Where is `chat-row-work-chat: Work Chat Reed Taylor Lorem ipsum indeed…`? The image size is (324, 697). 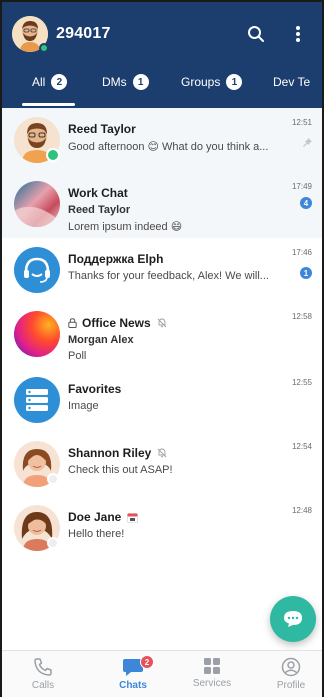 chat-row-work-chat: Work Chat Reed Taylor Lorem ipsum indeed… is located at coordinates (162, 205).